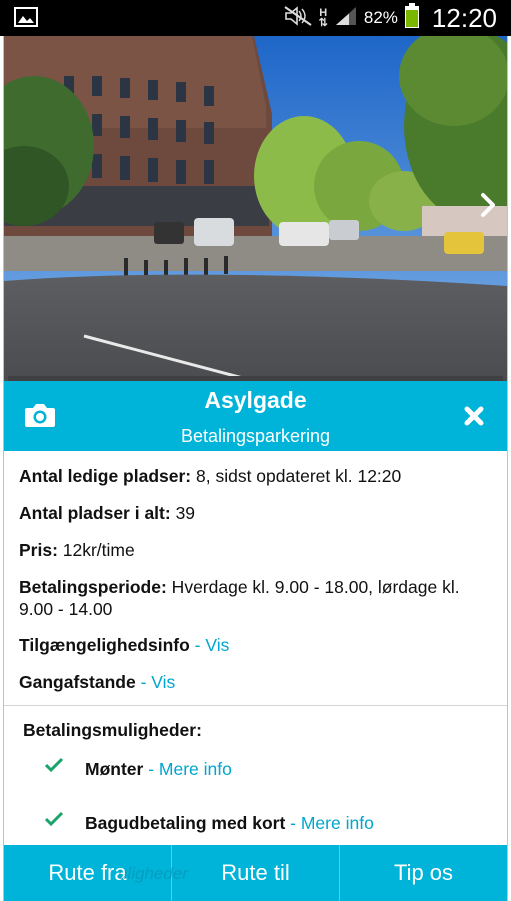  What do you see at coordinates (104, 645) in the screenshot?
I see `accessibility-label: Tilgængelighedsinfo` at bounding box center [104, 645].